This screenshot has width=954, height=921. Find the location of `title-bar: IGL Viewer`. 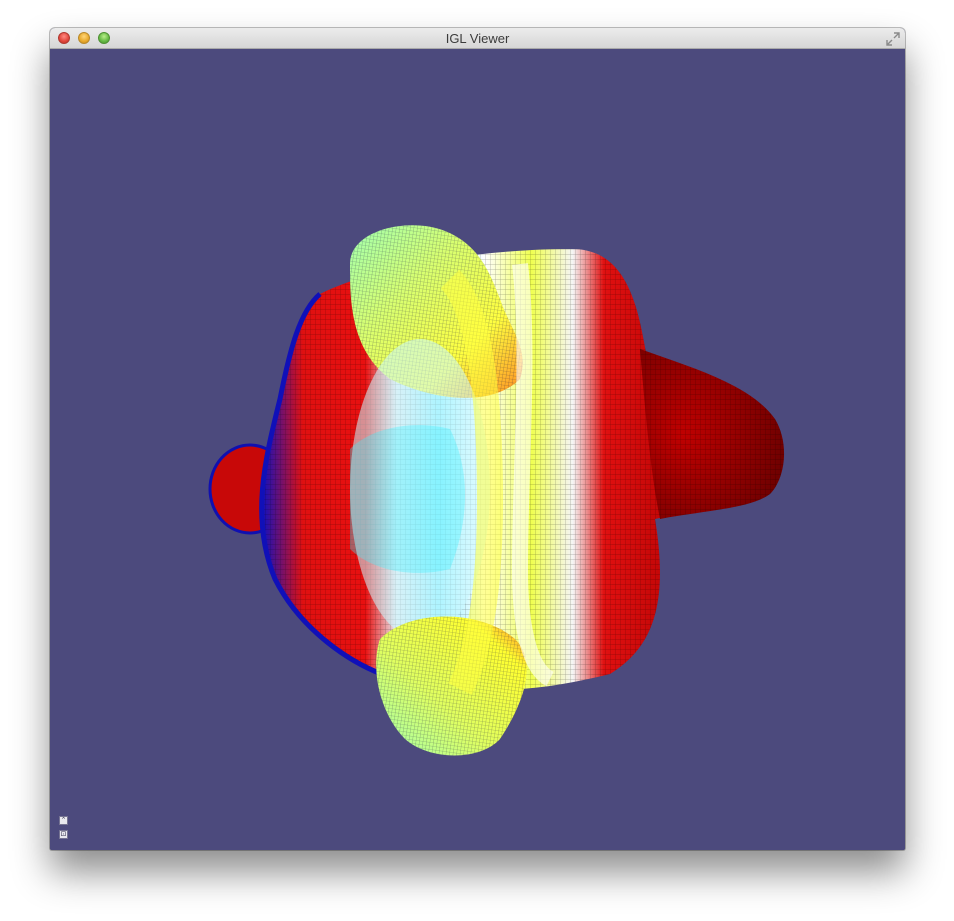

title-bar: IGL Viewer is located at coordinates (477, 38).